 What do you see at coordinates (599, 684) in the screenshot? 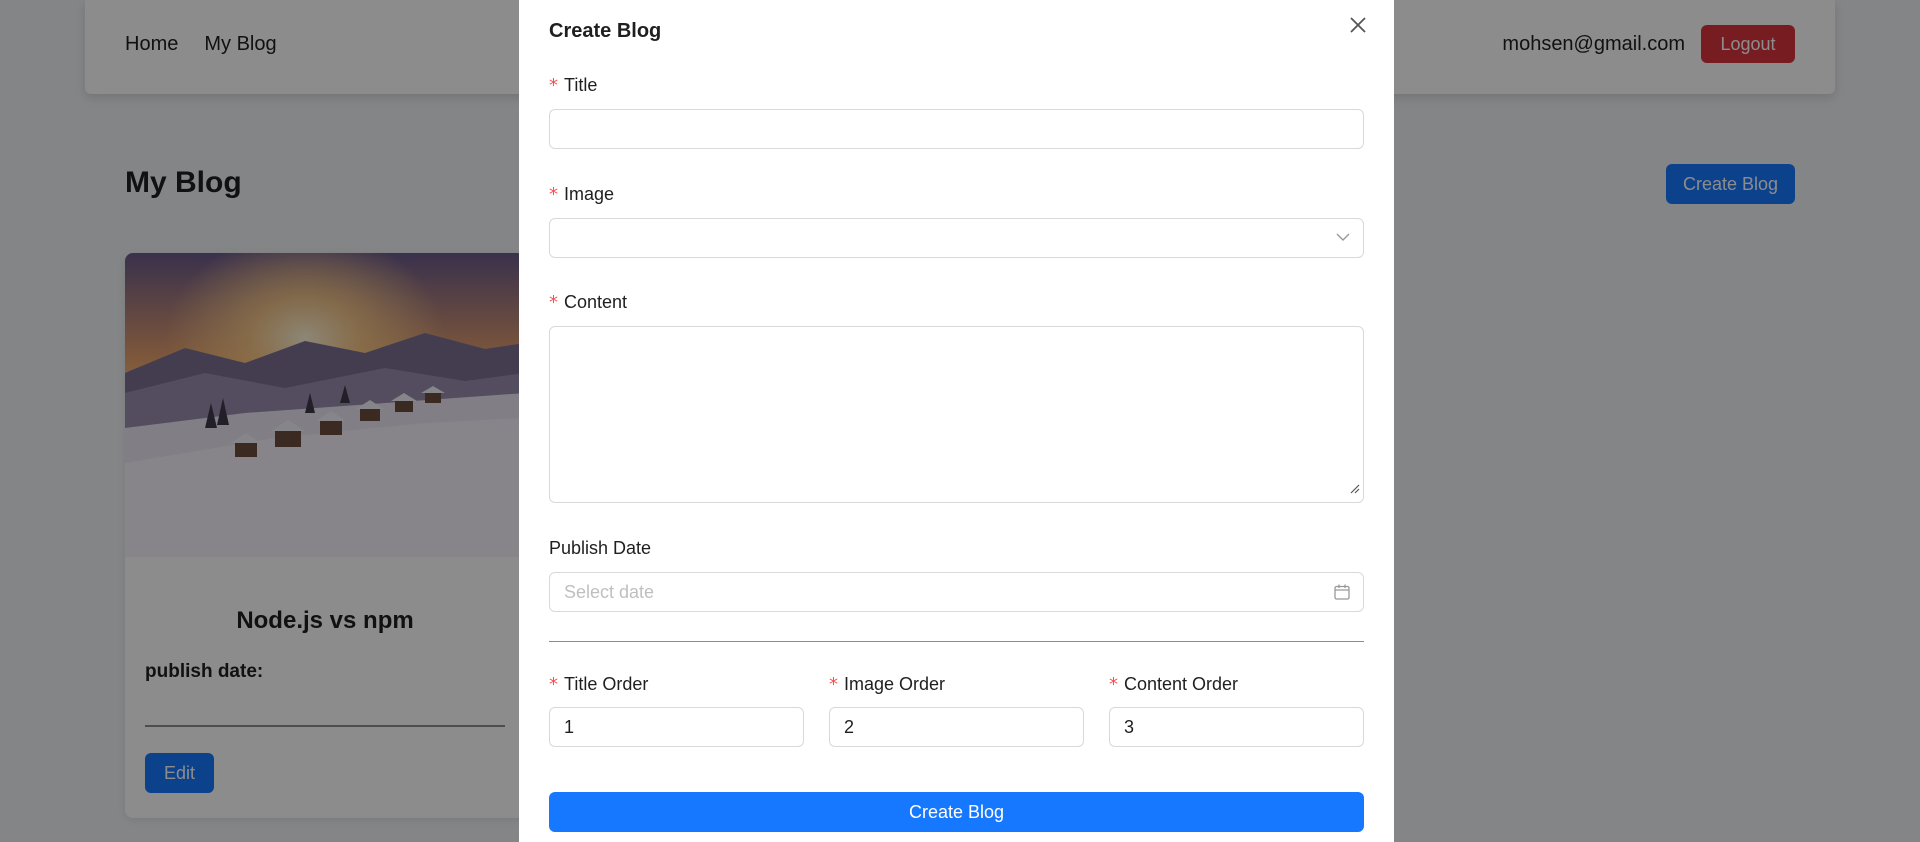
I see `title-order-label: * Title Order` at bounding box center [599, 684].